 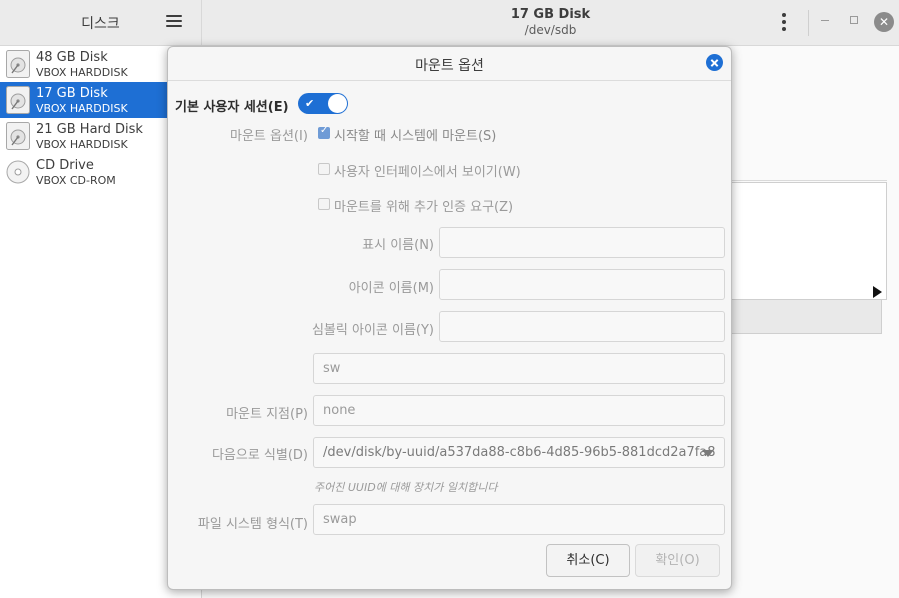 I want to click on fs-type-label: 파일 시스템 형식(T), so click(x=252, y=524).